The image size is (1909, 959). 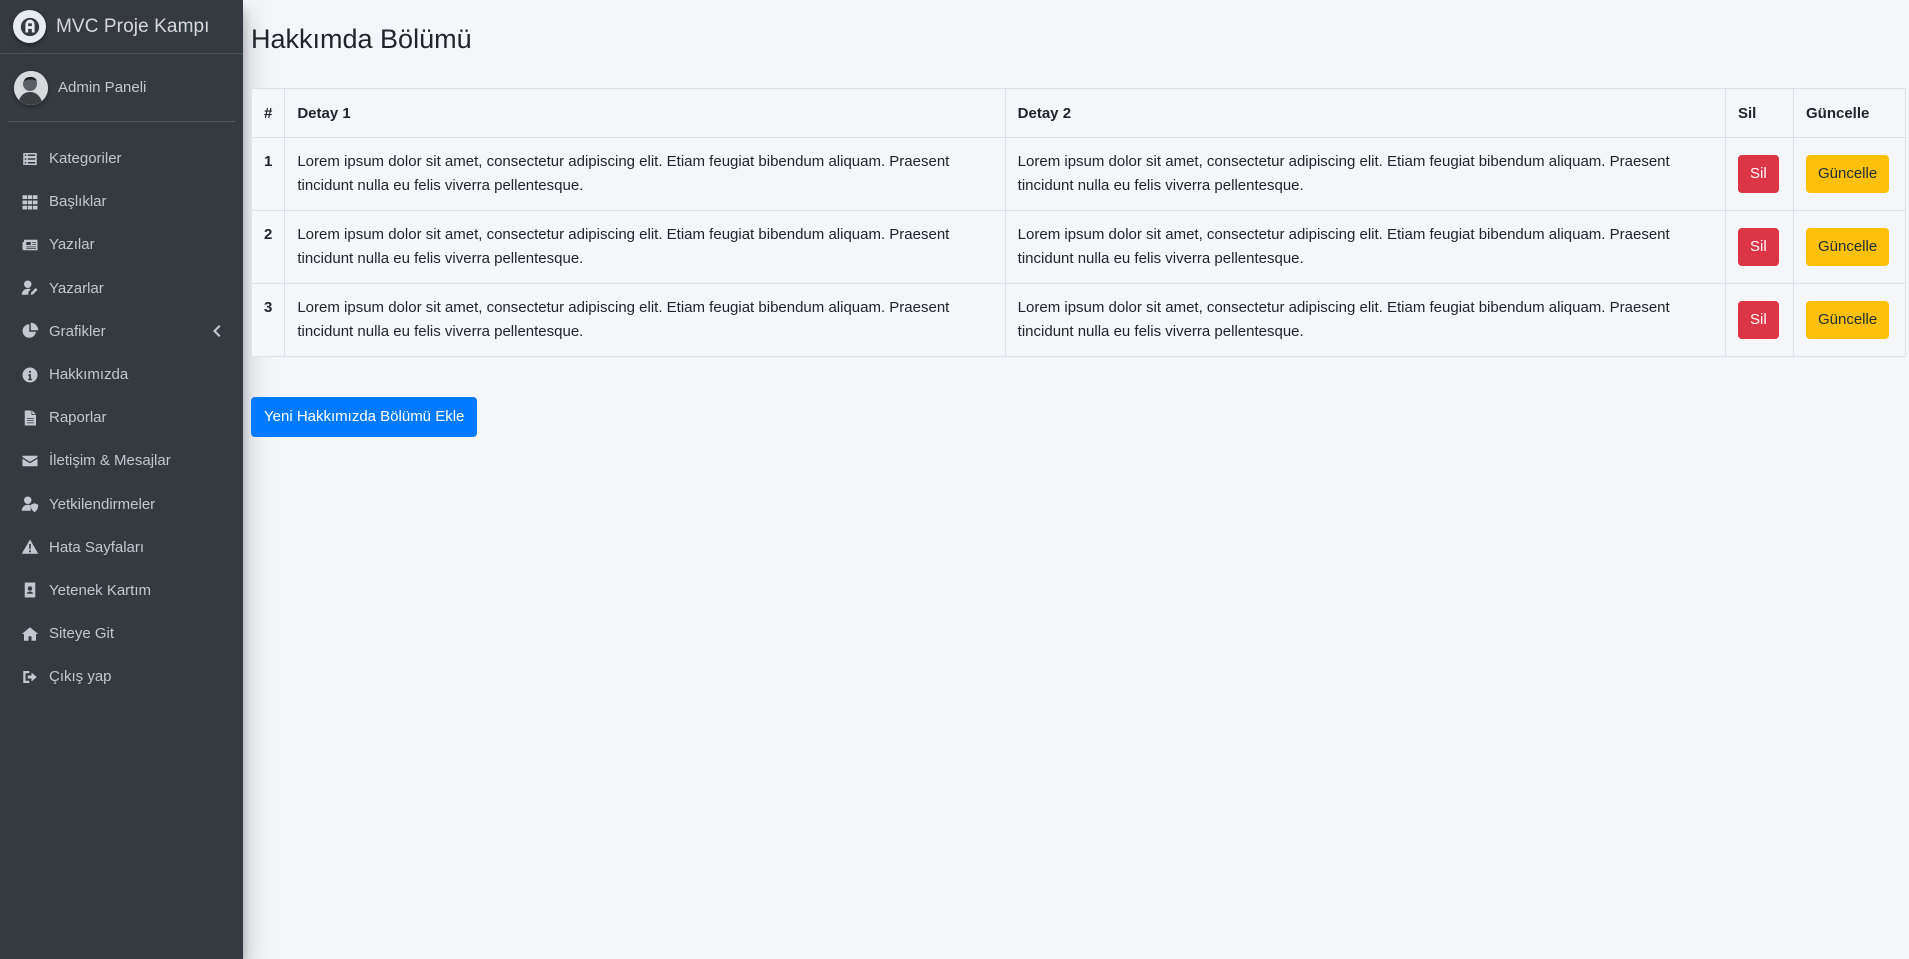 I want to click on user-name: Admin Paneli, so click(x=102, y=87).